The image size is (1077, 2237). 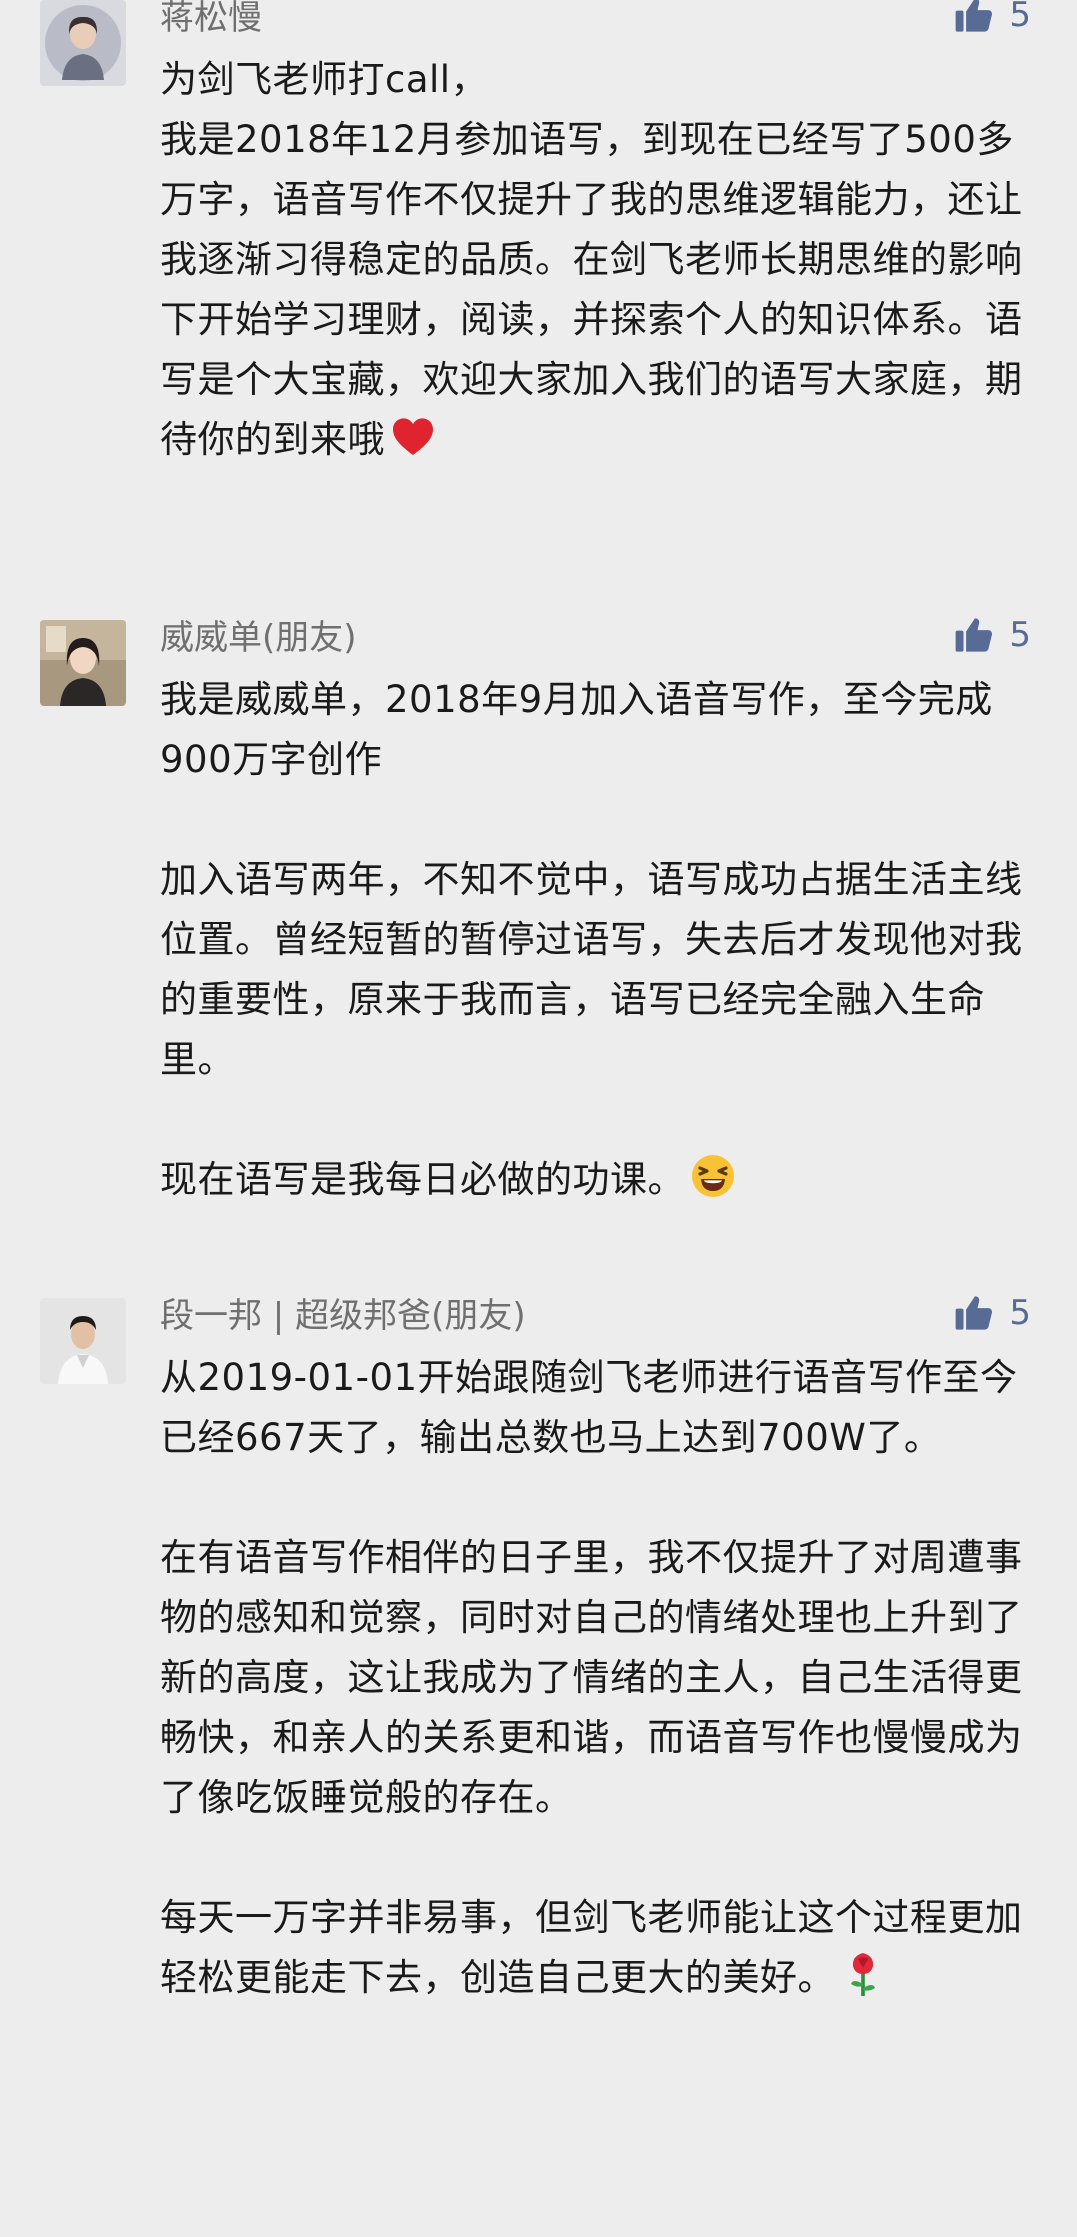 I want to click on laughing-face-emoji, so click(x=713, y=1176).